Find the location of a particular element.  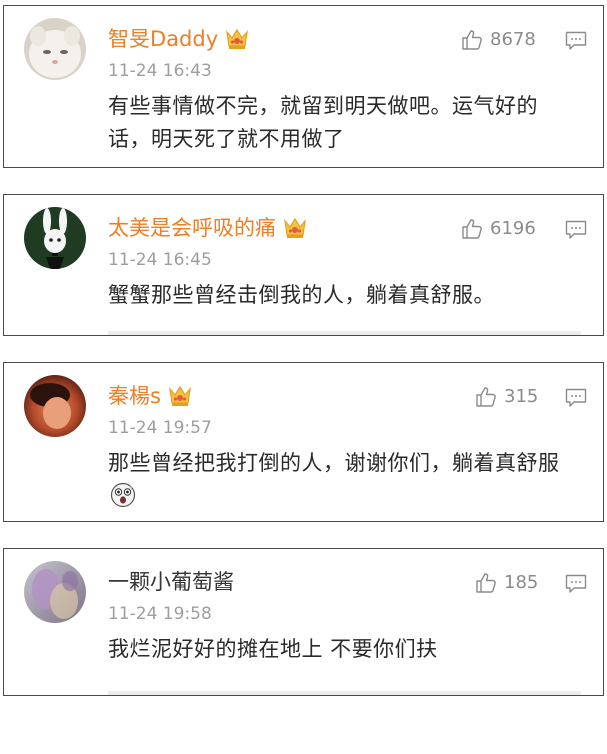

timestamp: 11-24 19:58 is located at coordinates (160, 614).